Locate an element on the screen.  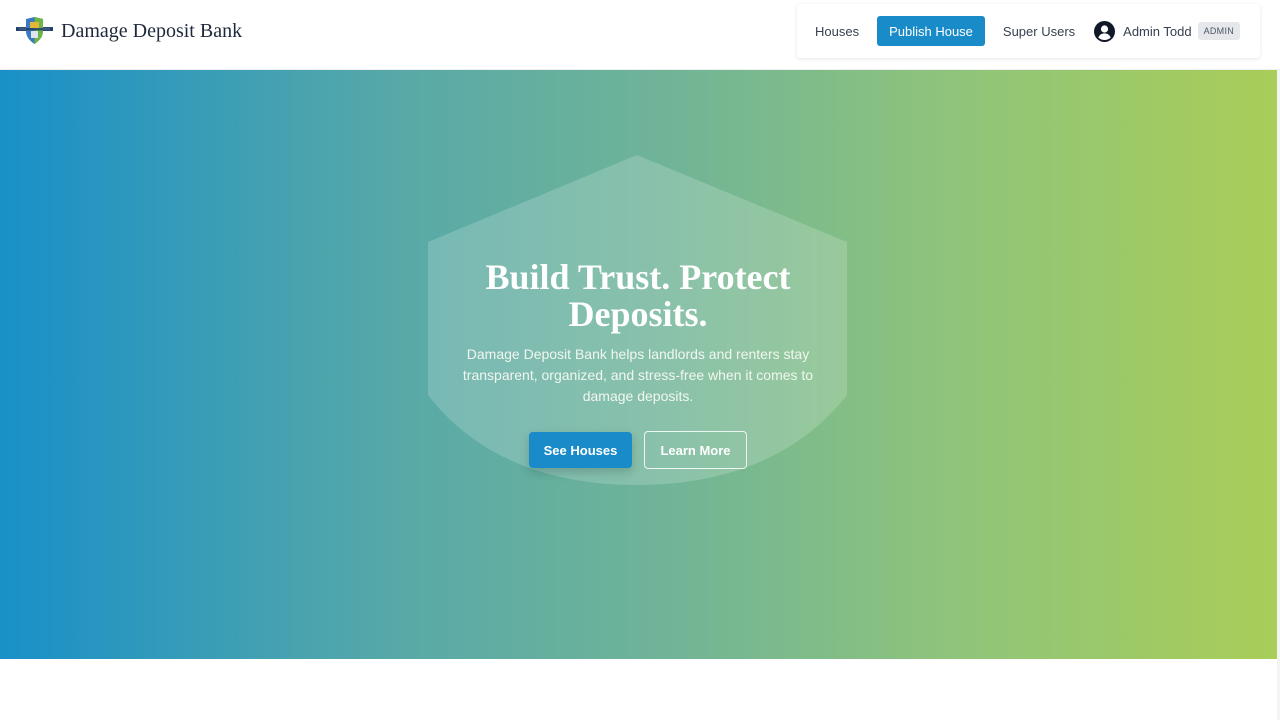
publish-house-button: Publish House is located at coordinates (931, 31).